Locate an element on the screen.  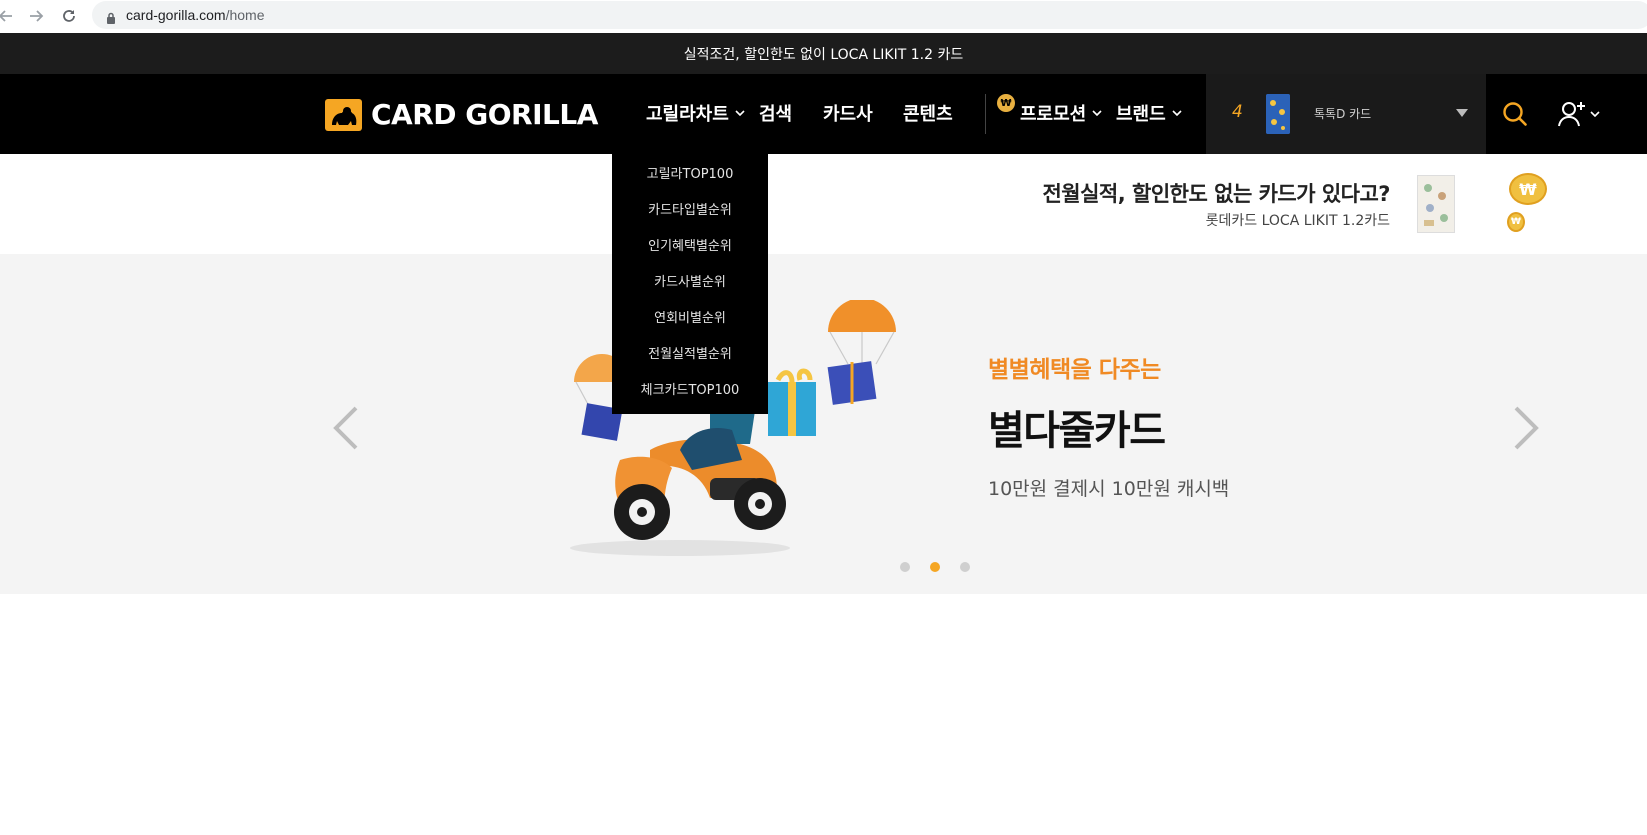
nav-contents: 콘텐츠 is located at coordinates (928, 113).